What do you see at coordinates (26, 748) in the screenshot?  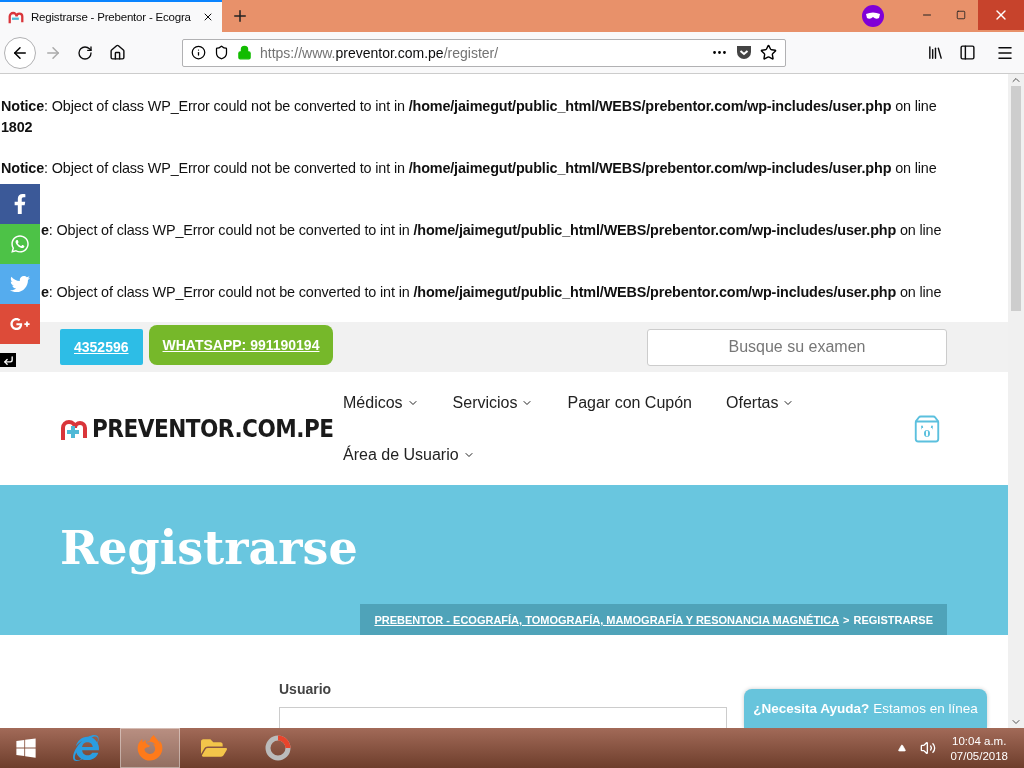 I see `windows-start-icon` at bounding box center [26, 748].